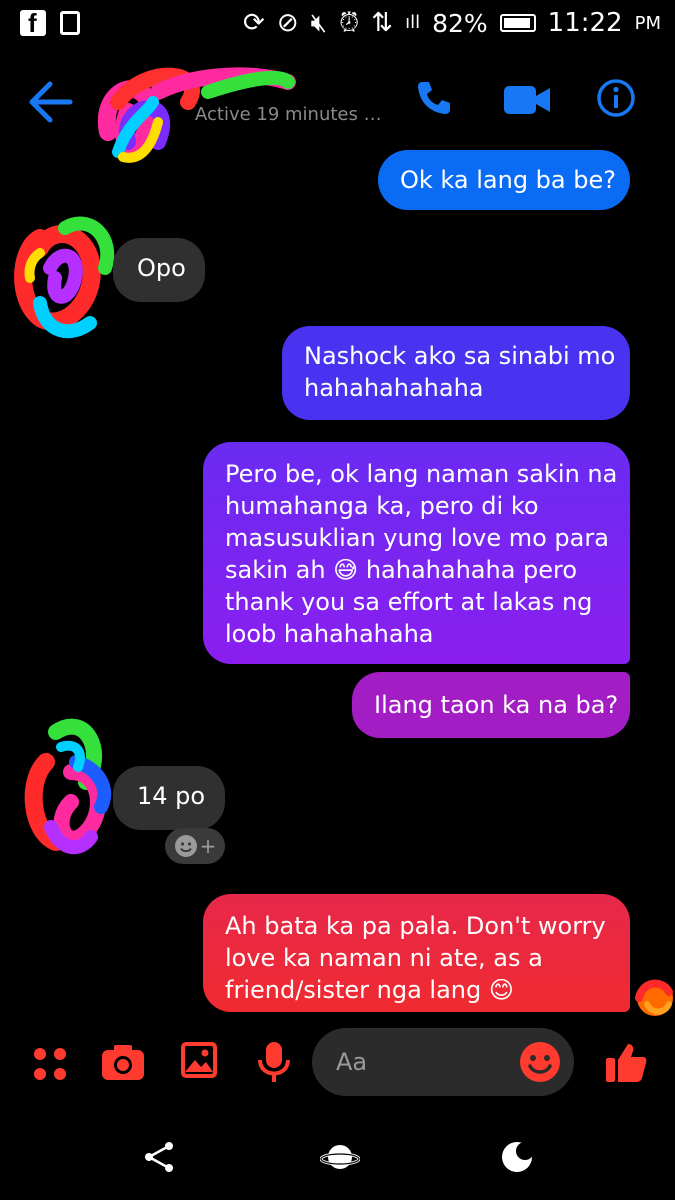 The width and height of the screenshot is (675, 1200). What do you see at coordinates (159, 270) in the screenshot?
I see `received-message-bubble: Opo` at bounding box center [159, 270].